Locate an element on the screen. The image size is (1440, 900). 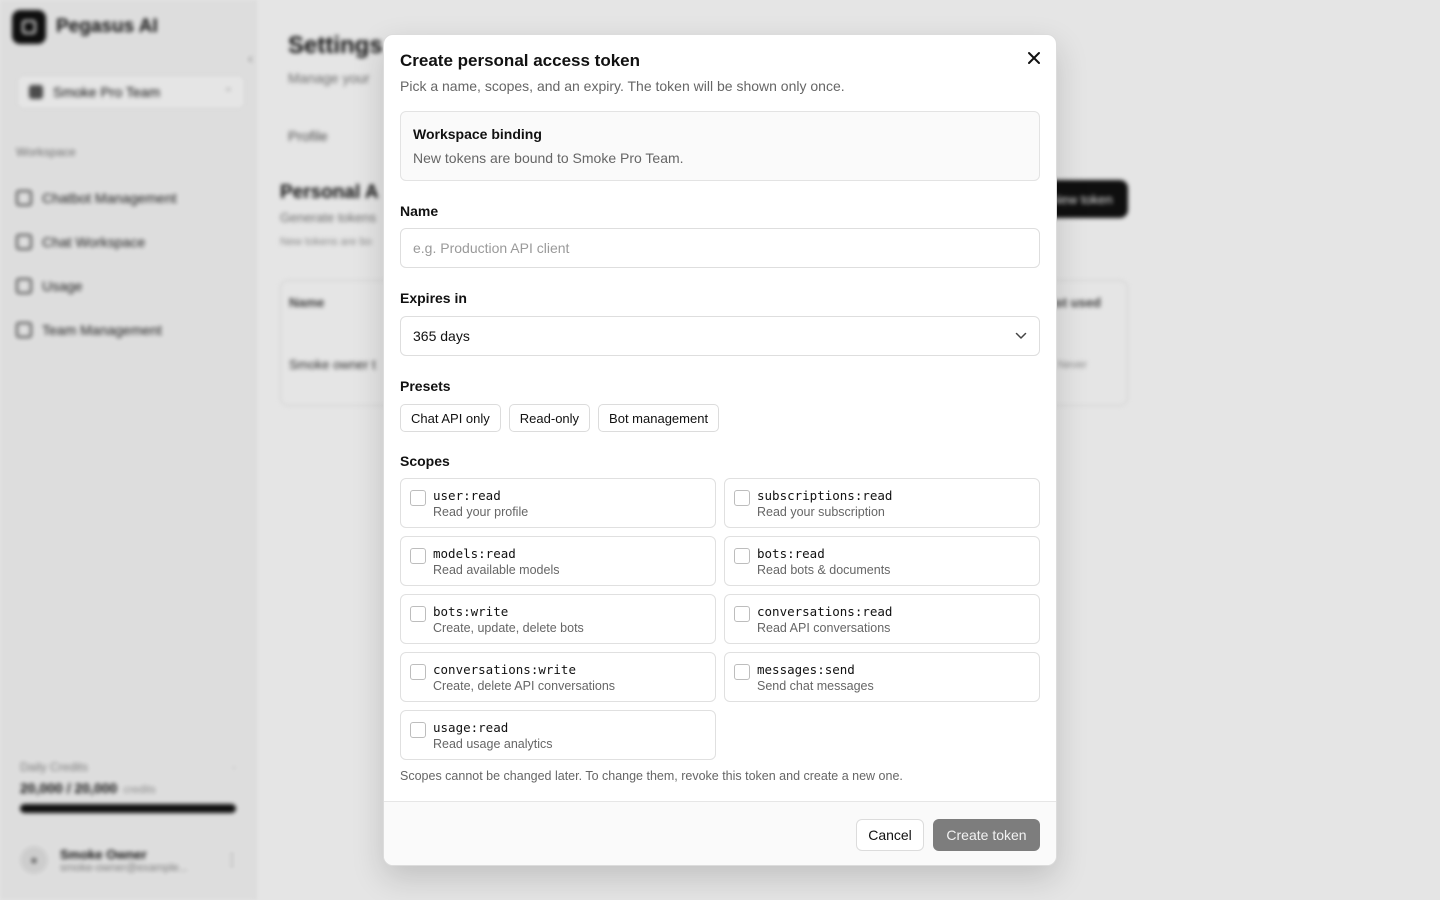
presets-label: Presets is located at coordinates (425, 386).